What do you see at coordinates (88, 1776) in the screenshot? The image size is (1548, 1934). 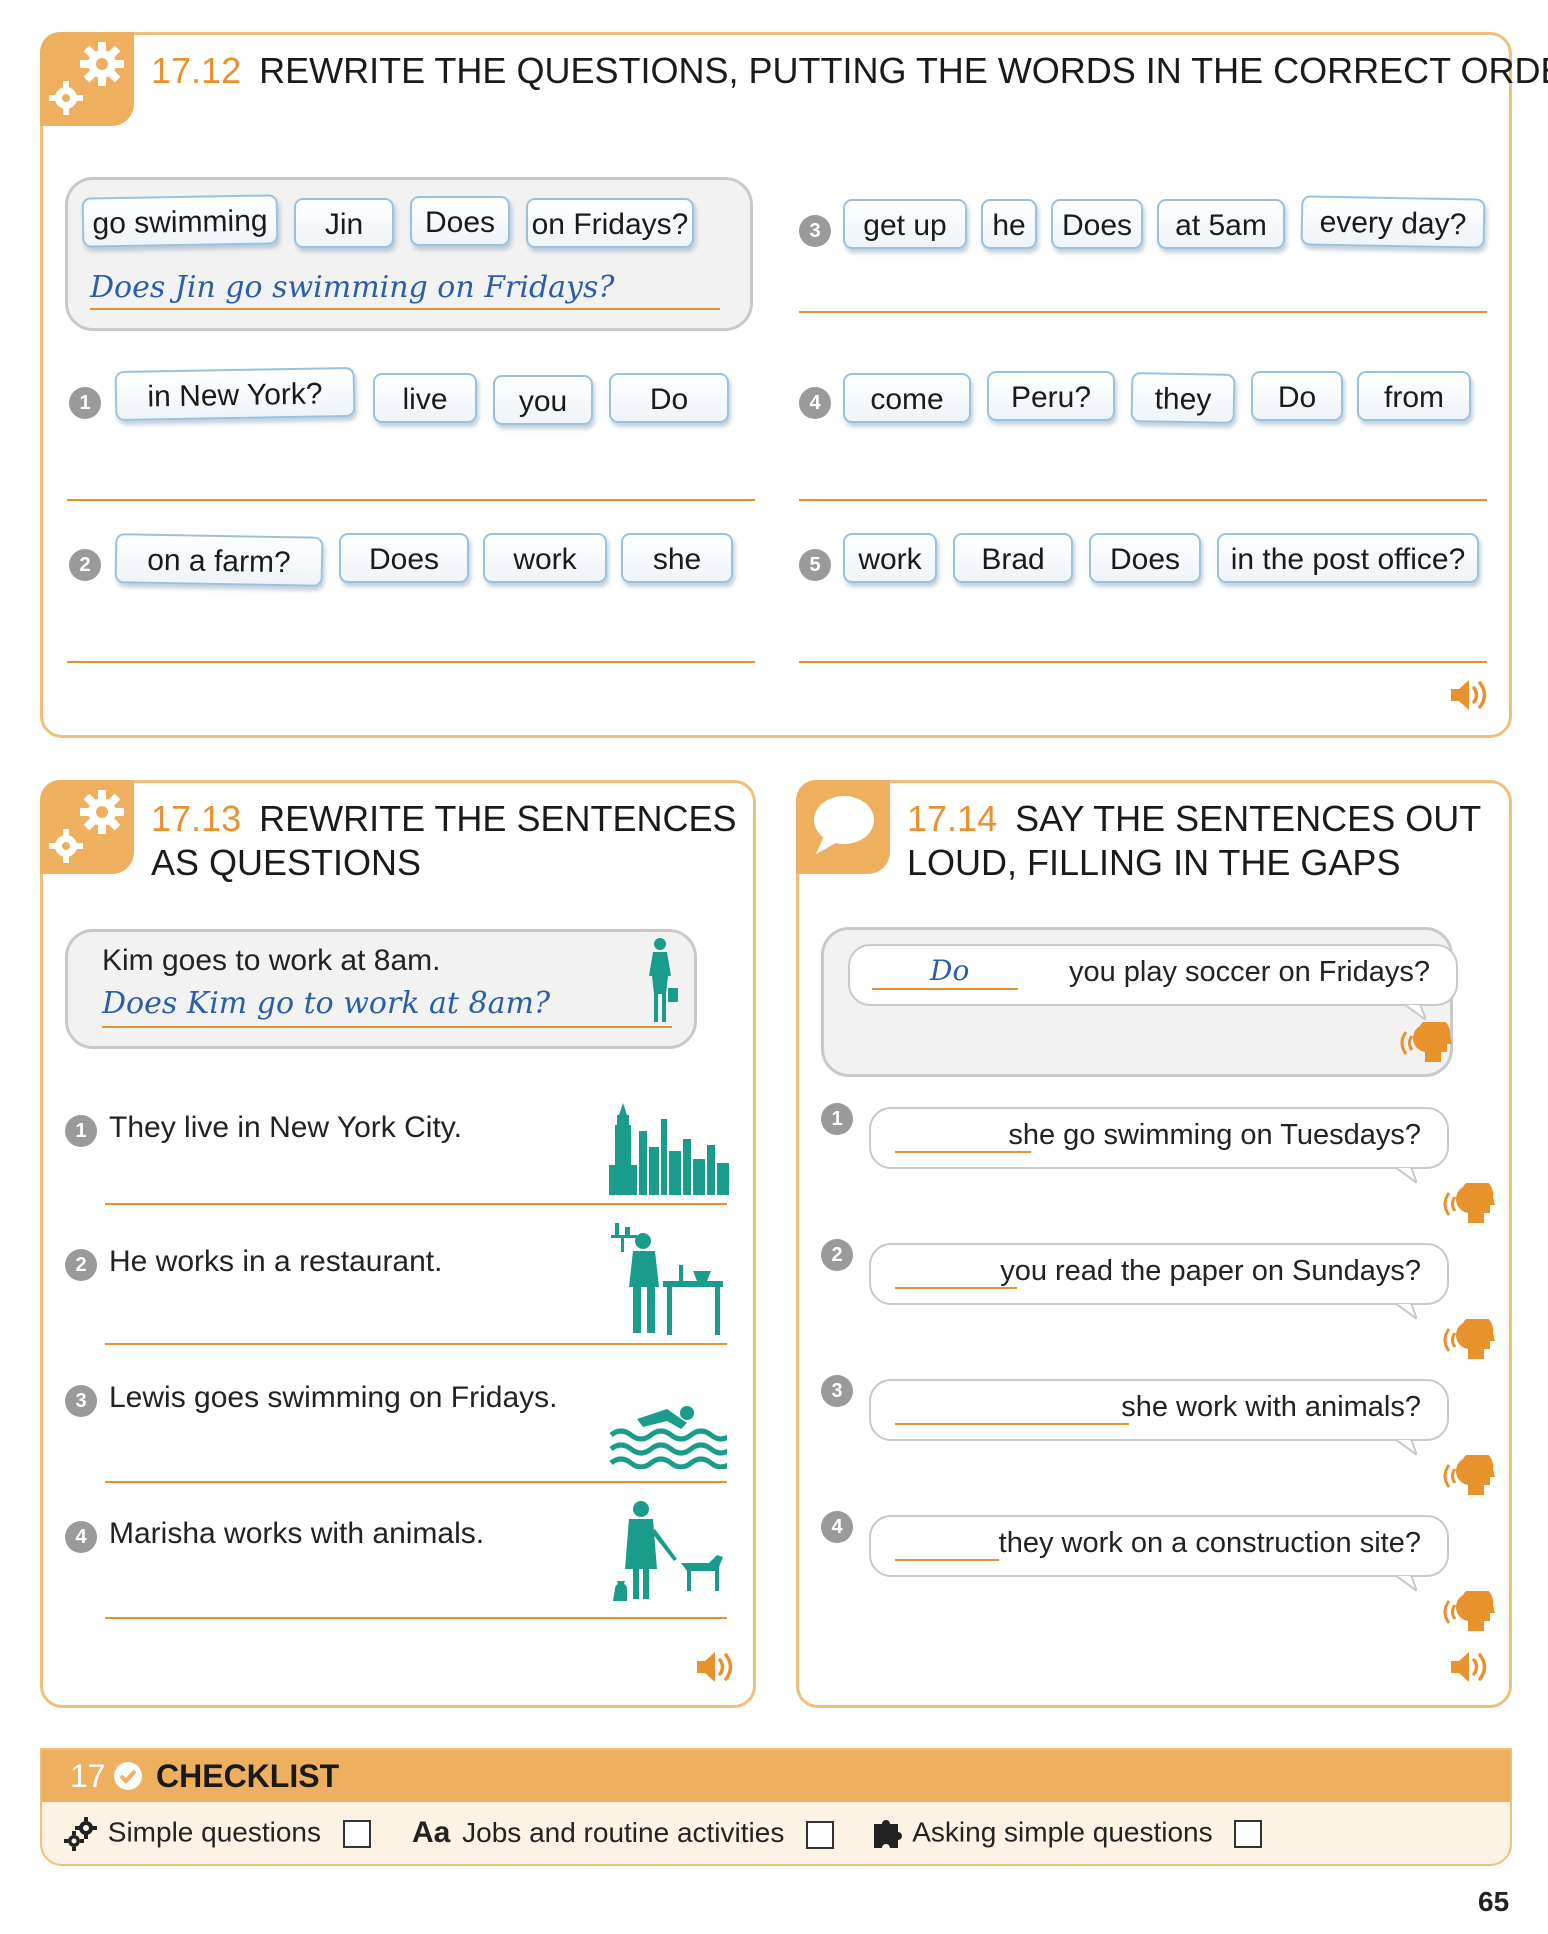 I see `checklist-unit-number: 17` at bounding box center [88, 1776].